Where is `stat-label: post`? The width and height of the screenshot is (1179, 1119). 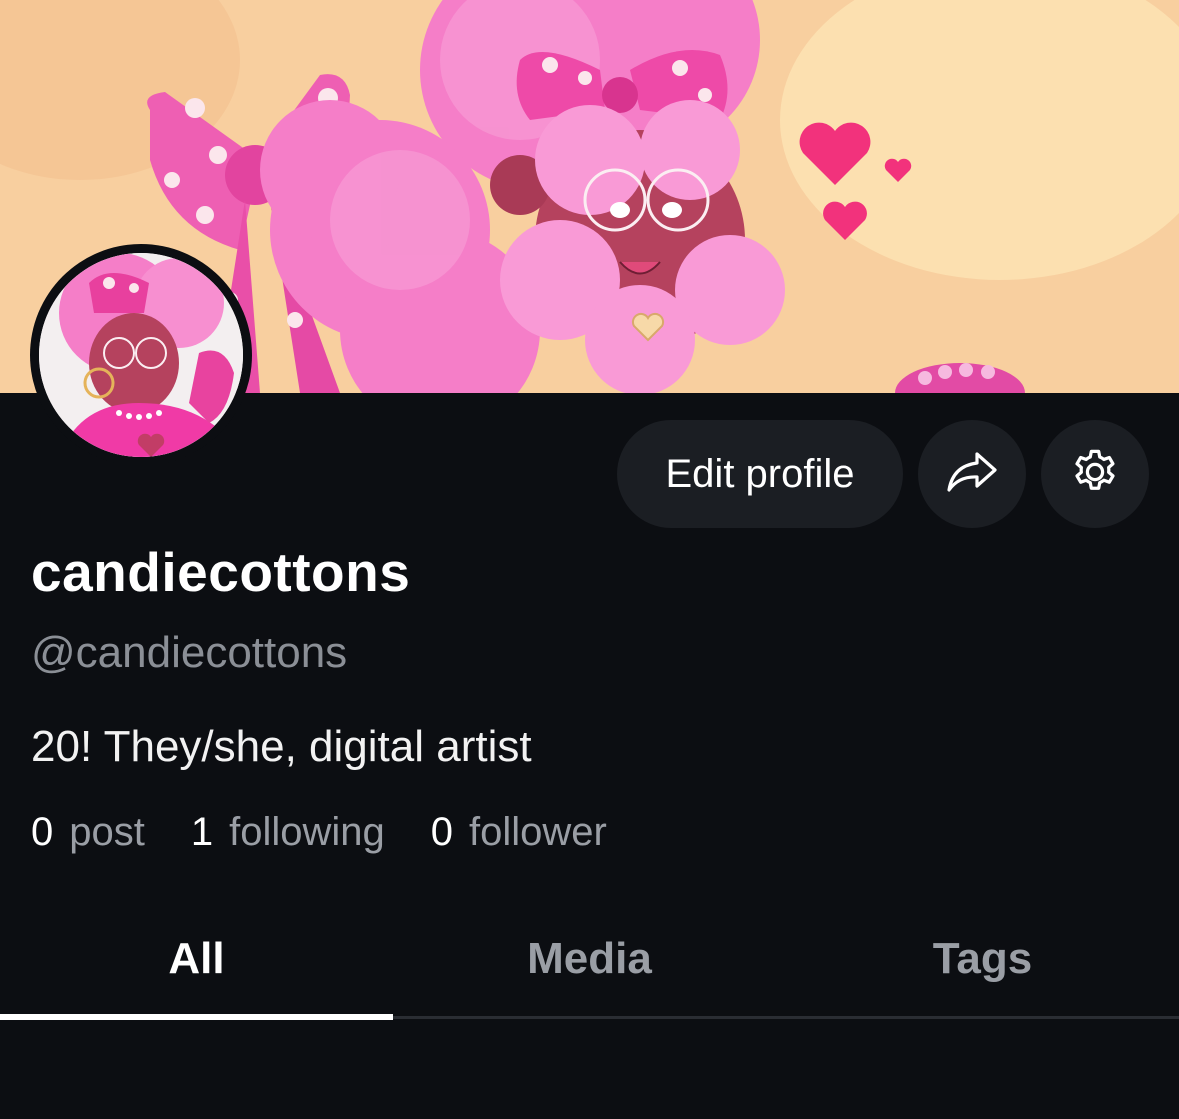
stat-label: post is located at coordinates (107, 832).